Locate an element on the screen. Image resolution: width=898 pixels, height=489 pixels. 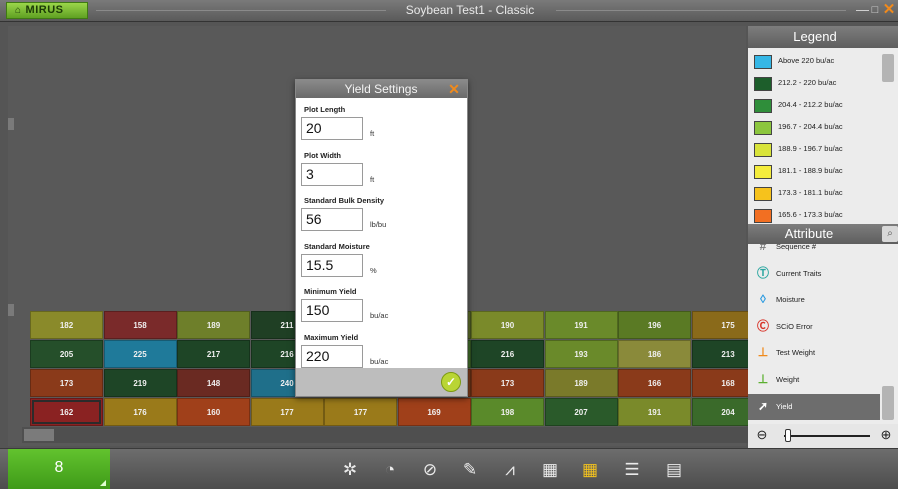
legend-item: 212.2 - 220 bu/ac is located at coordinates (816, 84).